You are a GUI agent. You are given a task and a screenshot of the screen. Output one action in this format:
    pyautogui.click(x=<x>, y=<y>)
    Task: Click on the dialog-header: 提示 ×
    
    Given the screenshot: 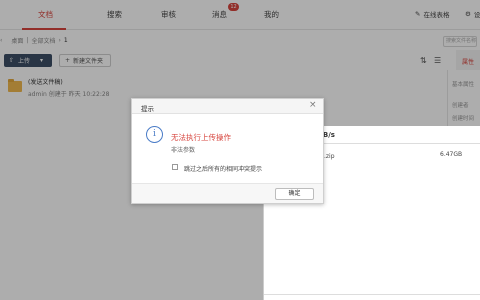 What is the action you would take?
    pyautogui.click(x=227, y=106)
    